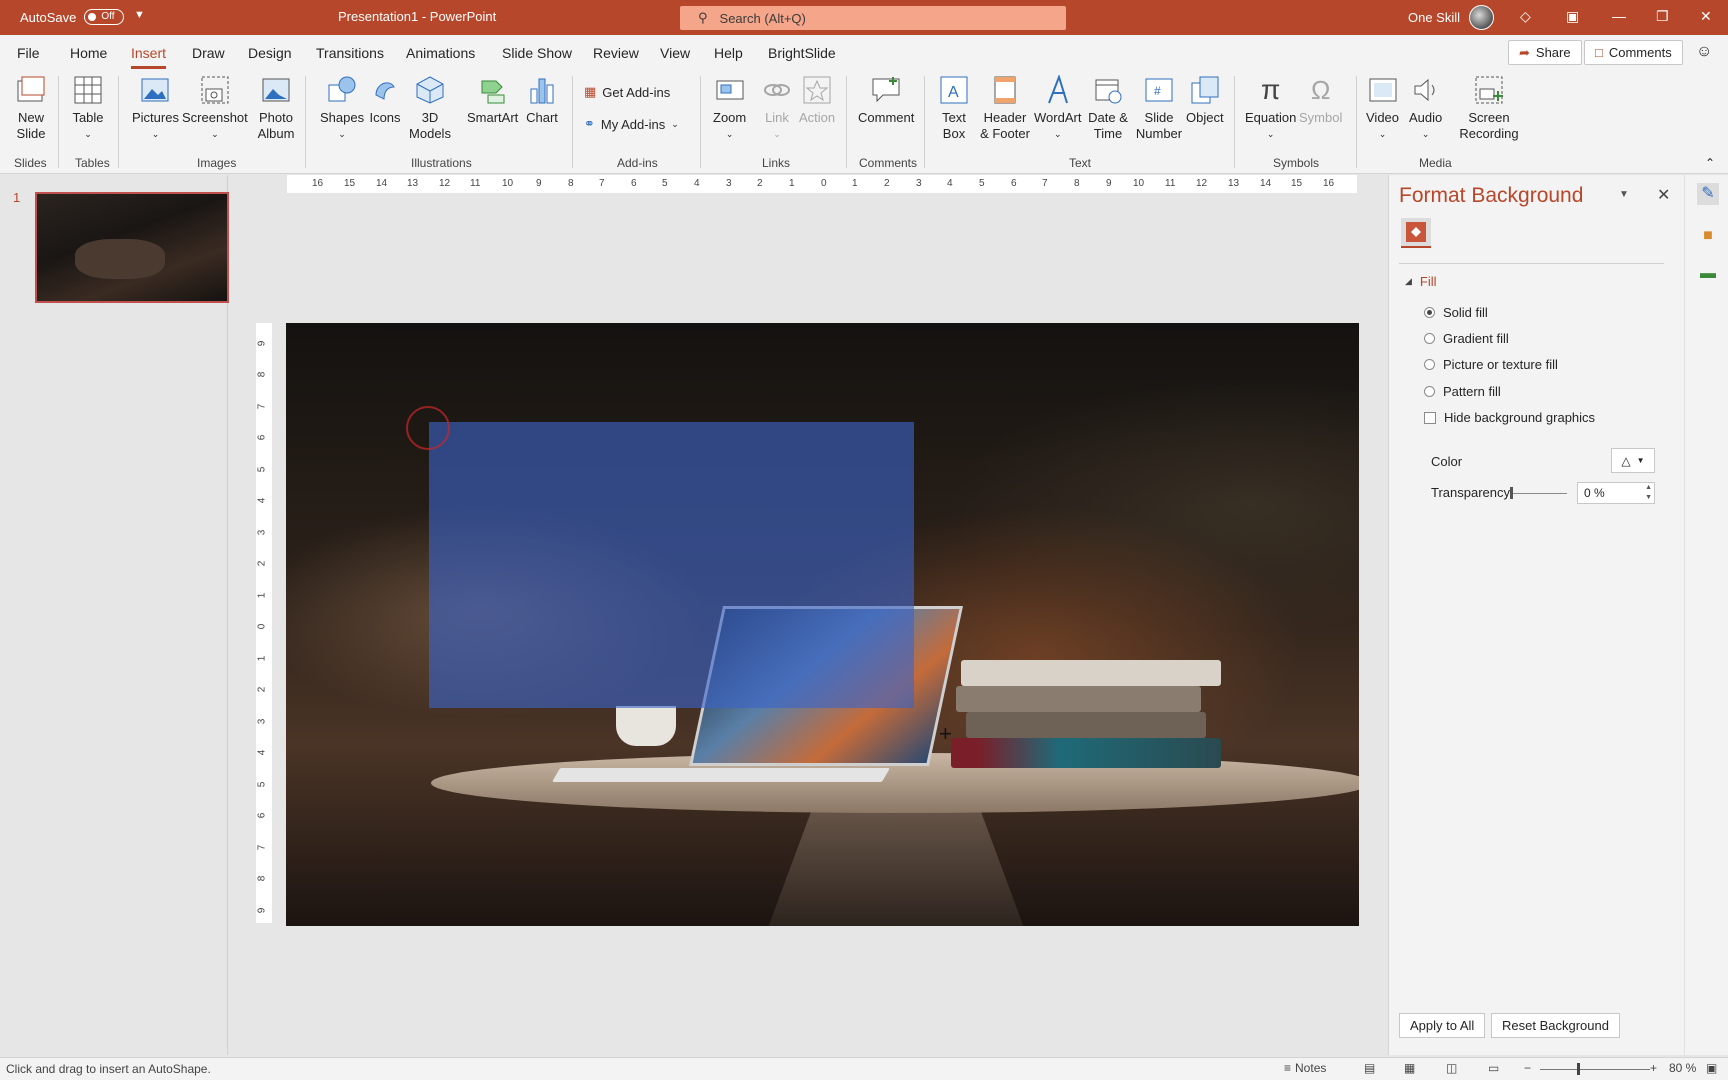 Image resolution: width=1728 pixels, height=1080 pixels. What do you see at coordinates (1525, 16) in the screenshot?
I see `diamond-icon: ◇` at bounding box center [1525, 16].